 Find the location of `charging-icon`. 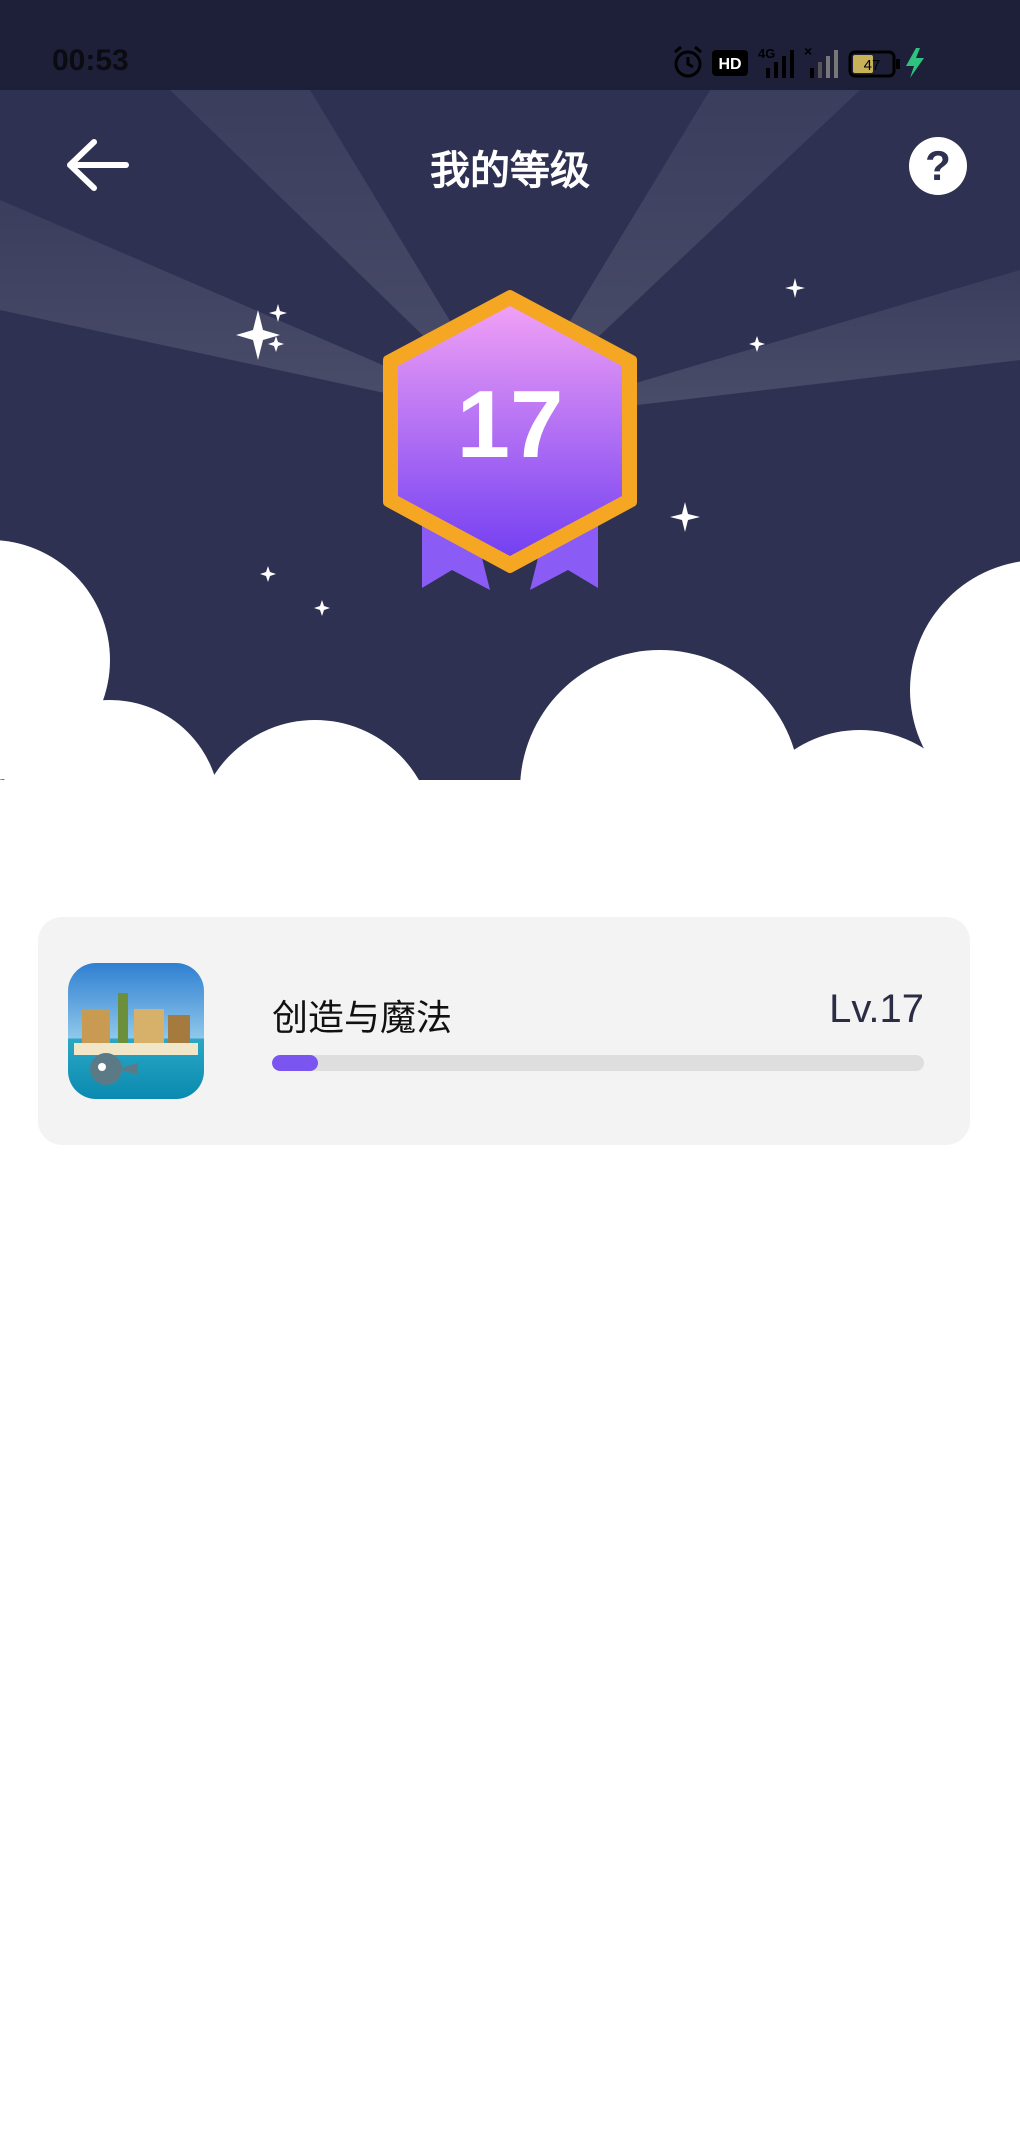

charging-icon is located at coordinates (915, 63).